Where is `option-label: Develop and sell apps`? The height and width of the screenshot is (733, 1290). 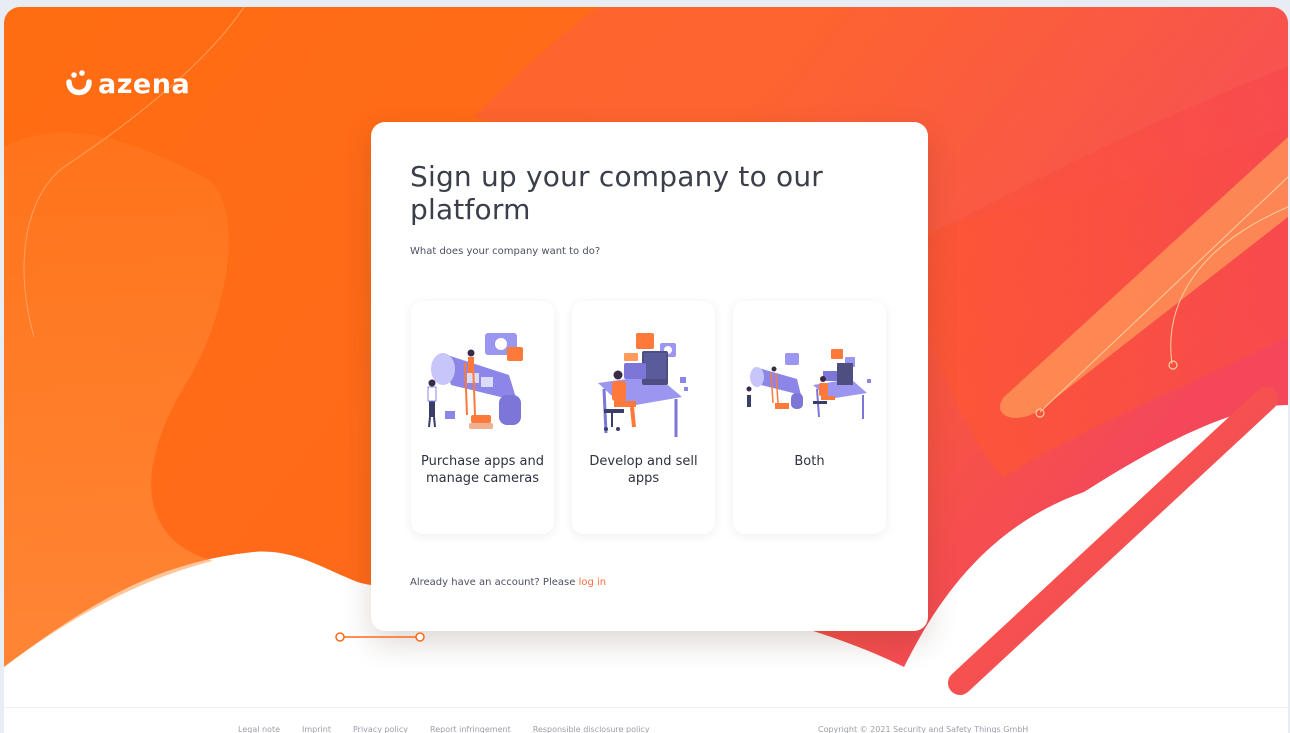 option-label: Develop and sell apps is located at coordinates (643, 470).